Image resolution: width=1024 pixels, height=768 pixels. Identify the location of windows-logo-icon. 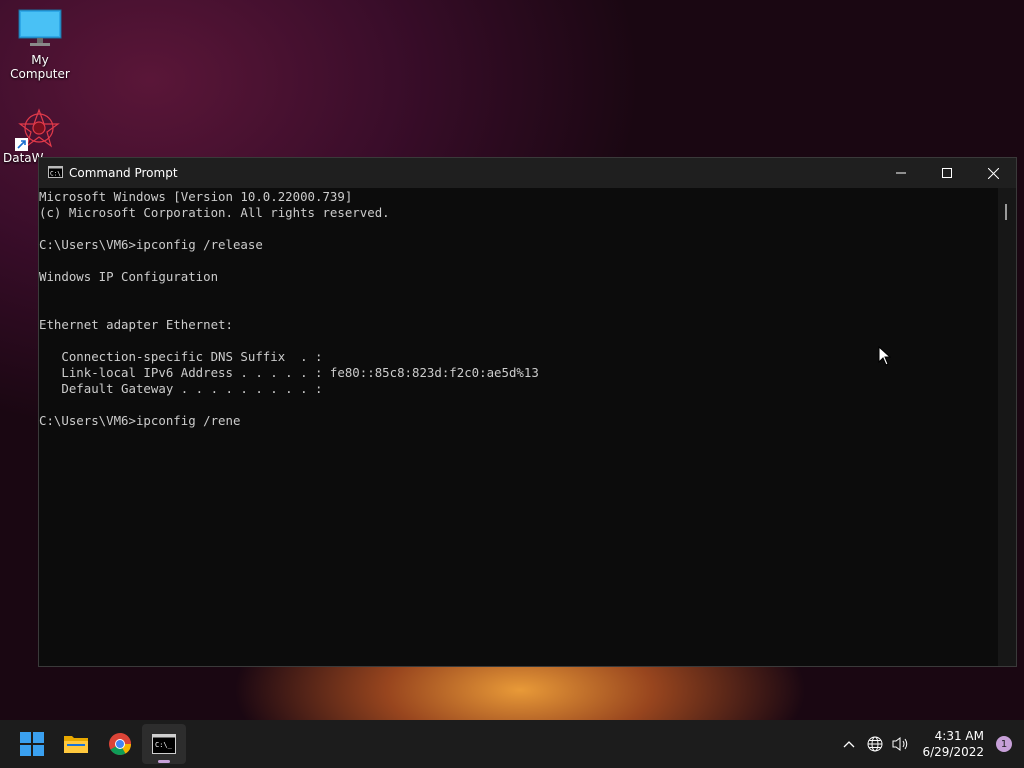
(32, 744).